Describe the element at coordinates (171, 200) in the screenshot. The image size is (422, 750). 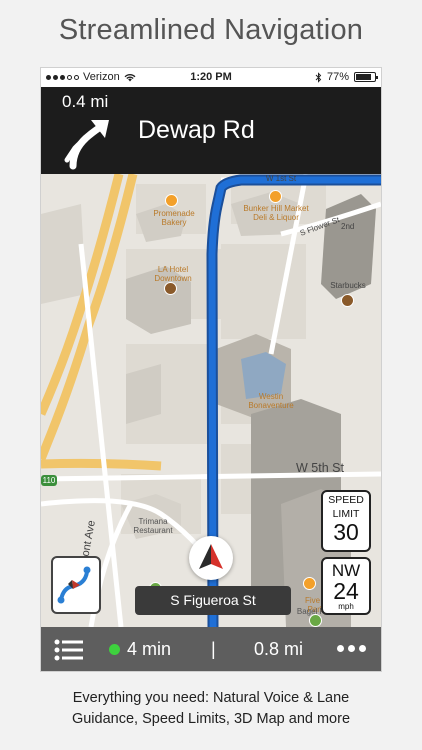
I see `poi-bakery-icon` at that location.